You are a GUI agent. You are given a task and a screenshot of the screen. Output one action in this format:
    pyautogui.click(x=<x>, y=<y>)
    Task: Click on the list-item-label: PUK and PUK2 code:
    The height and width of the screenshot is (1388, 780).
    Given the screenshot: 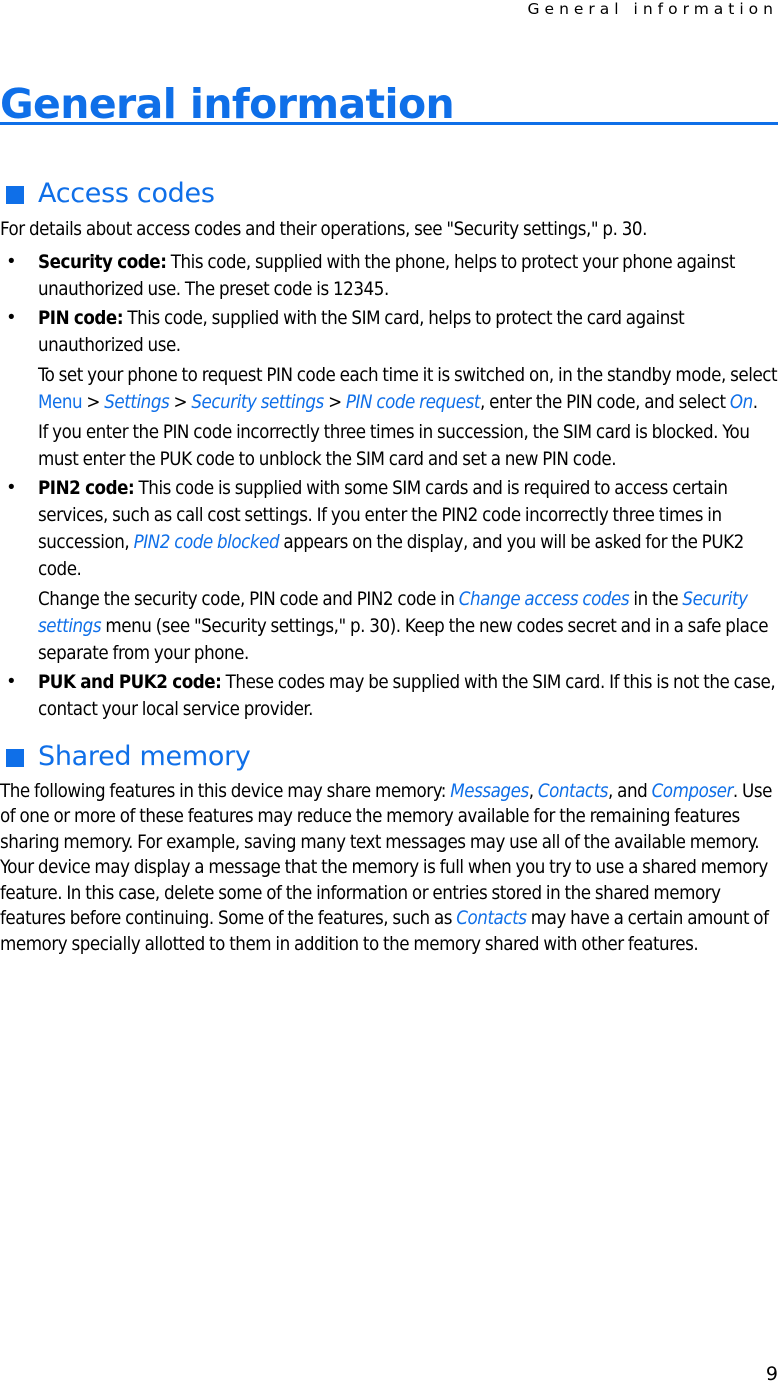 What is the action you would take?
    pyautogui.click(x=130, y=682)
    